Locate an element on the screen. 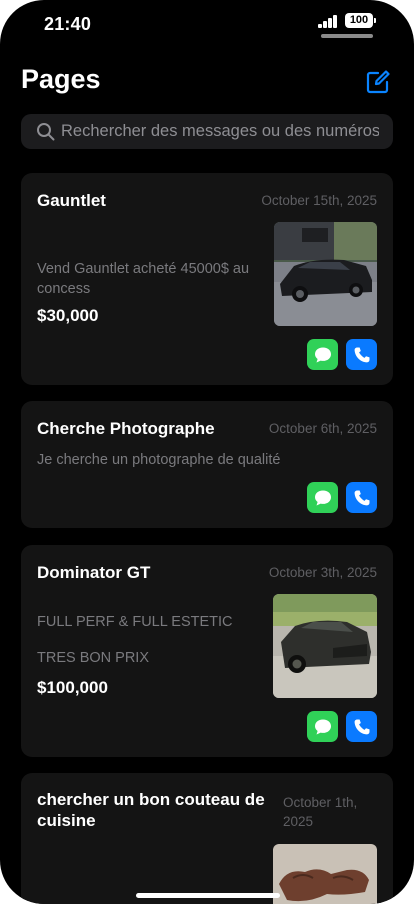 The width and height of the screenshot is (414, 904). post-date: October 6th, 2025 is located at coordinates (322, 428).